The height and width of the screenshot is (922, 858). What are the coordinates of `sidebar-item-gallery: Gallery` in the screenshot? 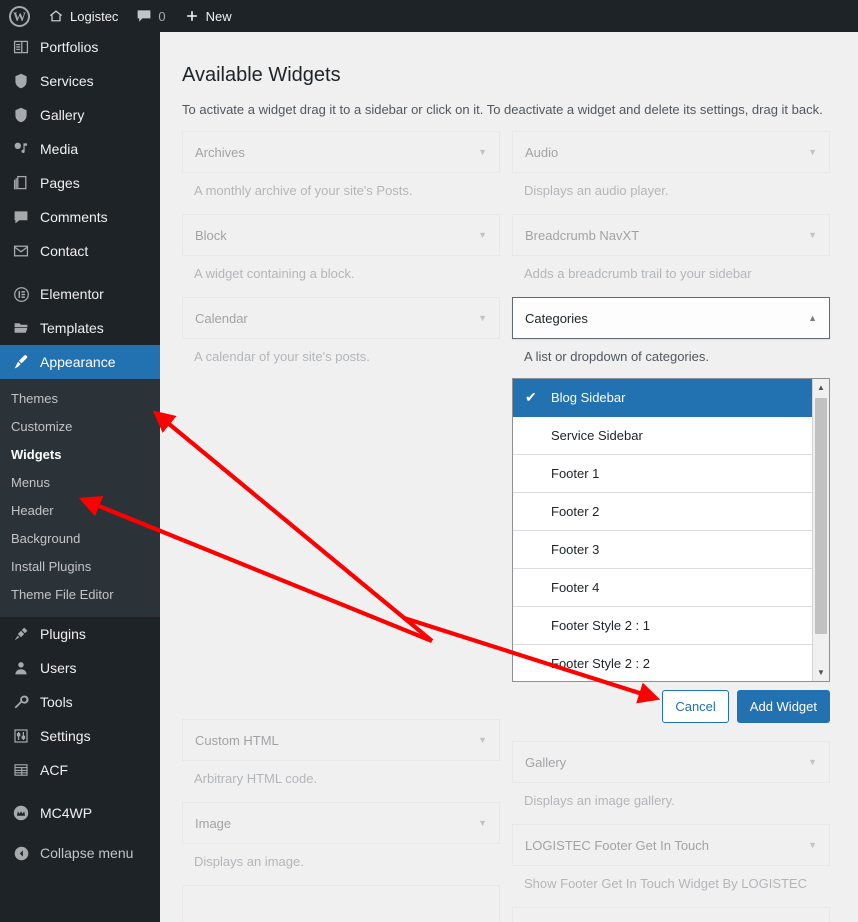 It's located at (80, 115).